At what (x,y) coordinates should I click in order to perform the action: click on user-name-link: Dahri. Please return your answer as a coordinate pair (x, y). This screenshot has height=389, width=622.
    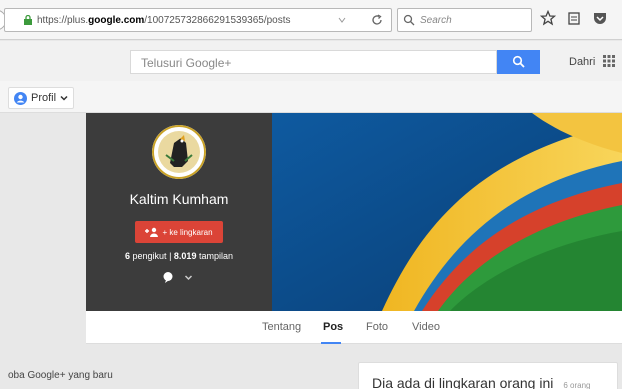
    Looking at the image, I should click on (582, 62).